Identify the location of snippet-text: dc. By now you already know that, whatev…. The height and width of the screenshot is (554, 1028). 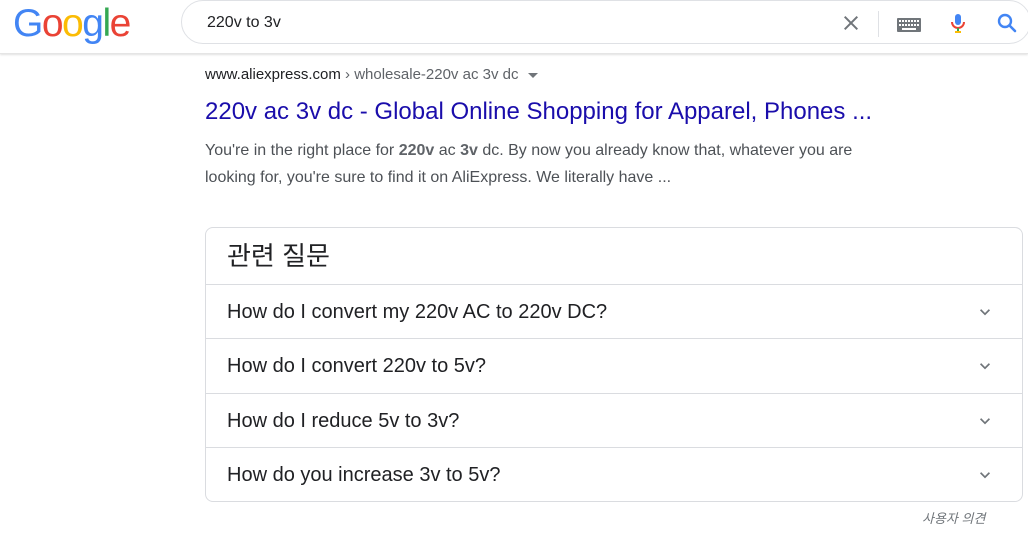
(665, 150).